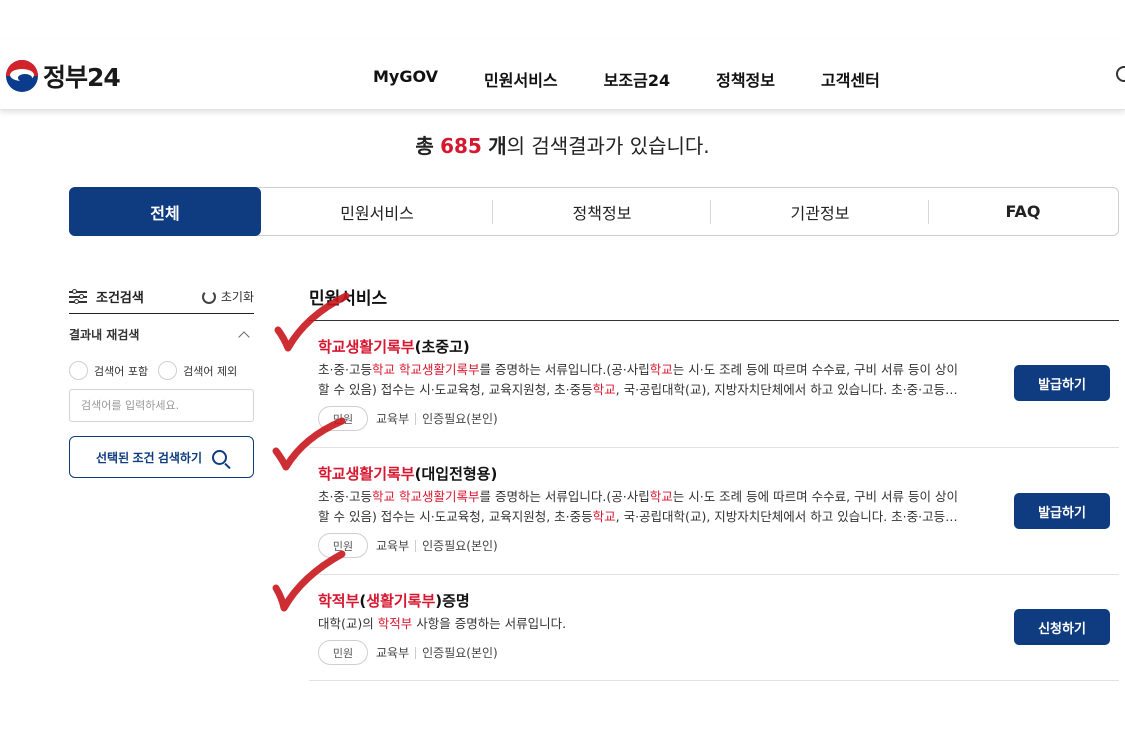 This screenshot has width=1125, height=739. Describe the element at coordinates (637, 79) in the screenshot. I see `nav-subsidy24: 보조금24` at that location.